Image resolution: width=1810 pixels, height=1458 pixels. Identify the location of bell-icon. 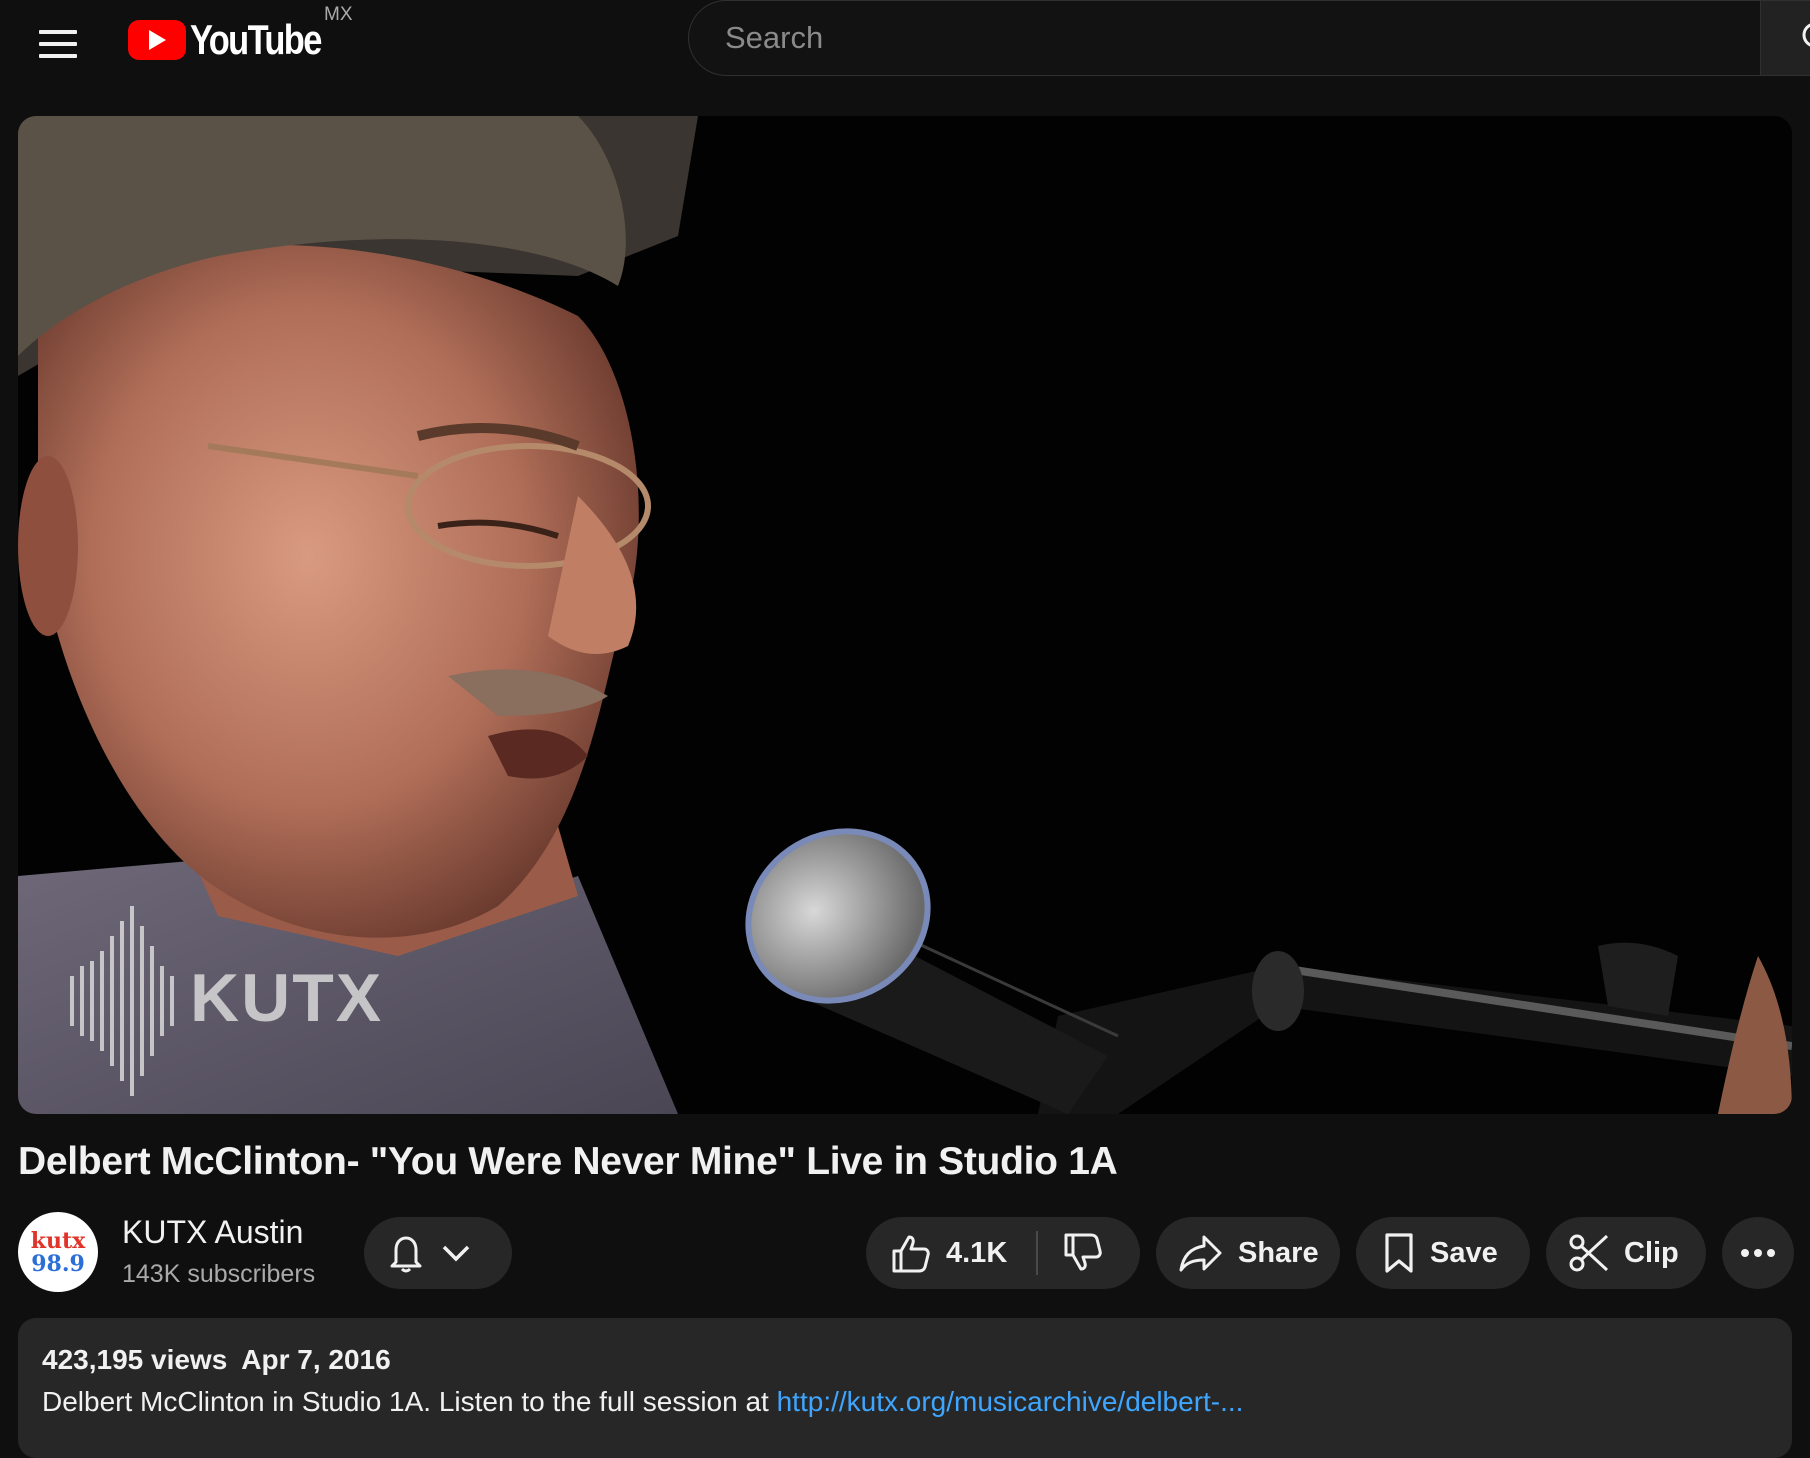
(406, 1254).